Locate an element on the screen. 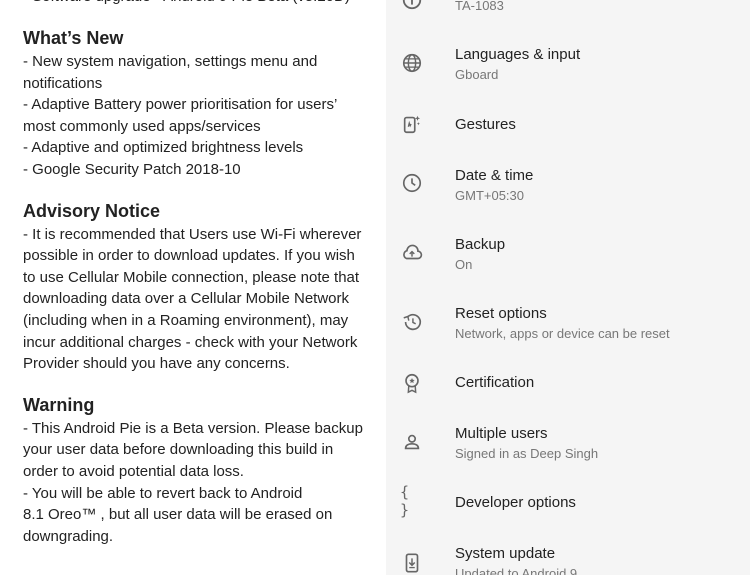  settings-item-about-phone: TA-1083 is located at coordinates (568, 15).